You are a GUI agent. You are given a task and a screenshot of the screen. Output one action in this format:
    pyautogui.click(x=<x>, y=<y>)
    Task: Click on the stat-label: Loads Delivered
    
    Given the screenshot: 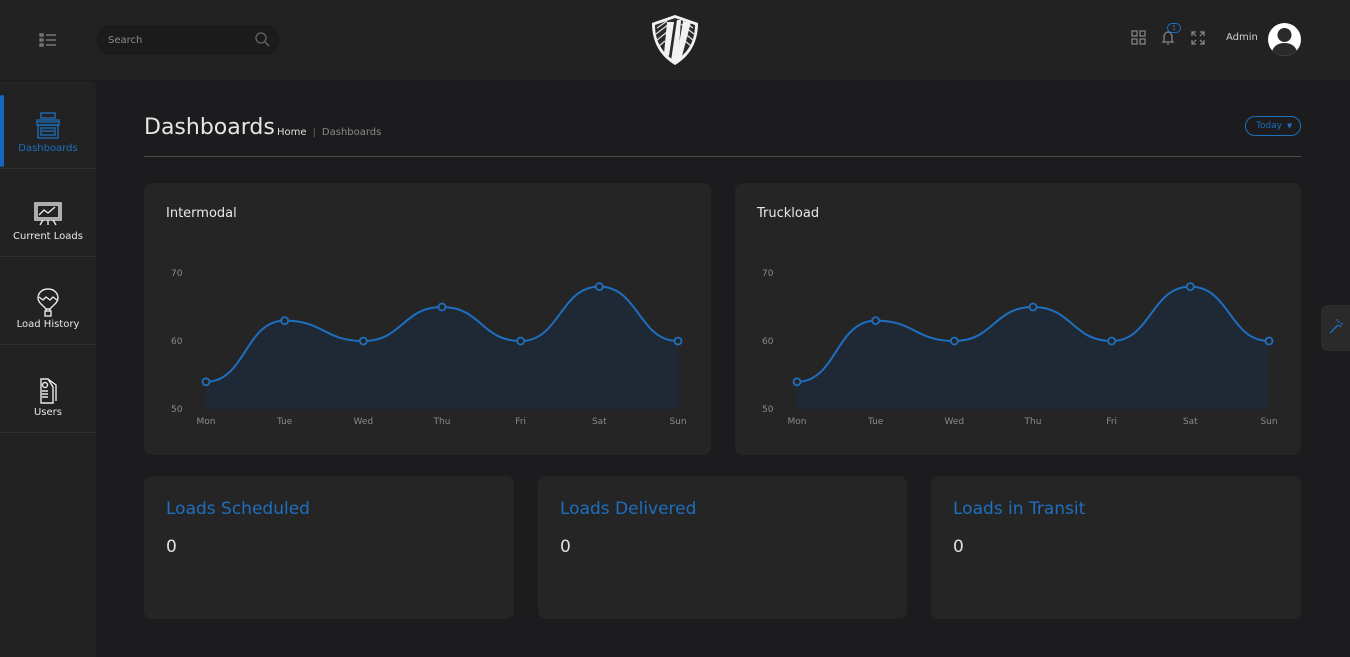 What is the action you would take?
    pyautogui.click(x=628, y=509)
    